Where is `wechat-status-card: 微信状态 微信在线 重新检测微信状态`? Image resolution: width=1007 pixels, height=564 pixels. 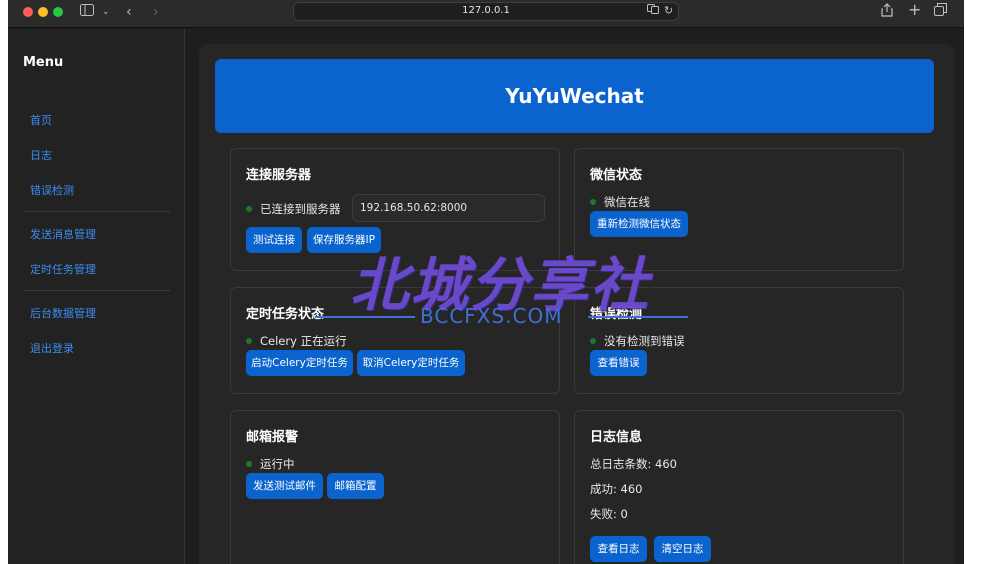
wechat-status-card: 微信状态 微信在线 重新检测微信状态 is located at coordinates (739, 209).